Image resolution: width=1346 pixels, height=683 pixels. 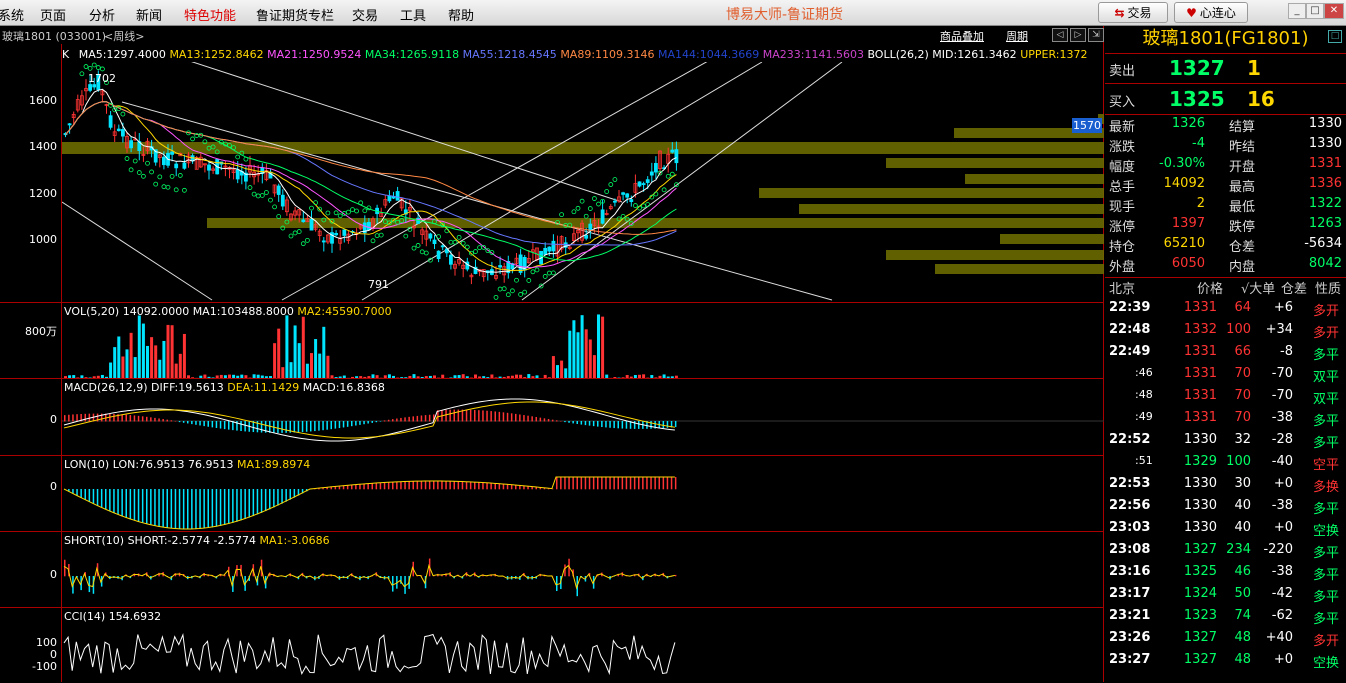 What do you see at coordinates (1129, 637) in the screenshot?
I see `trade-time: 23:26` at bounding box center [1129, 637].